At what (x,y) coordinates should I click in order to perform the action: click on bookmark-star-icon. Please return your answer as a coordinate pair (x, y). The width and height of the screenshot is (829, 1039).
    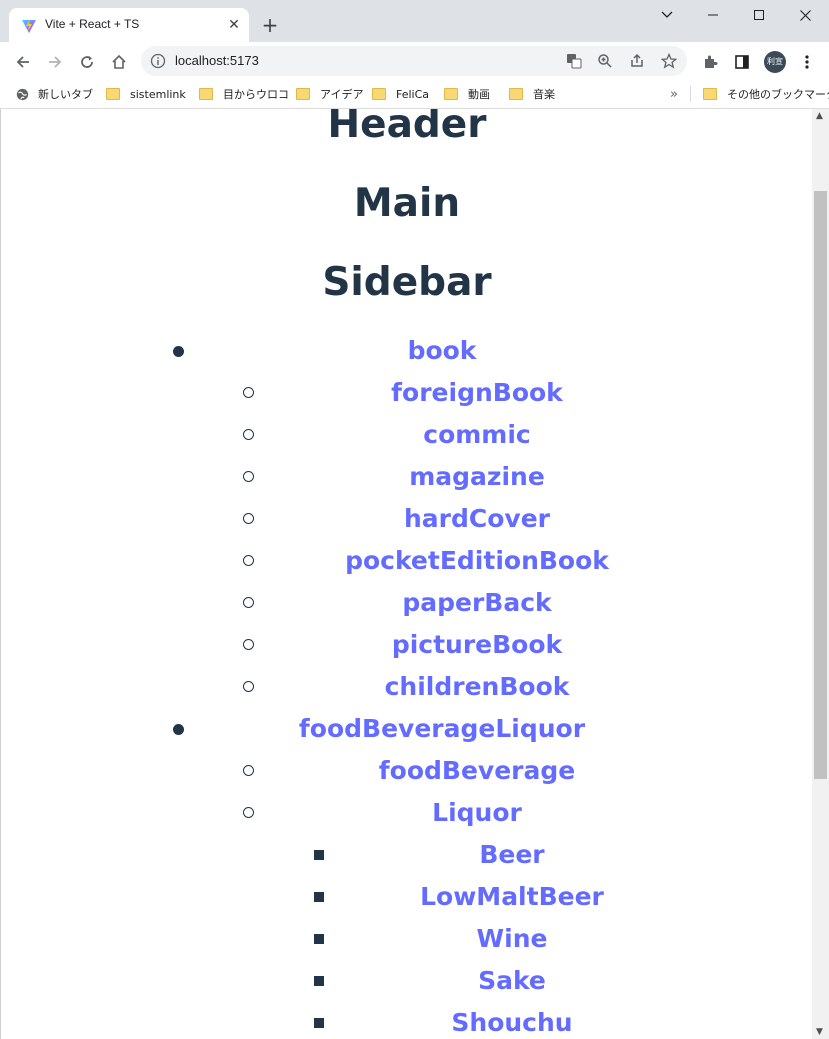
    Looking at the image, I should click on (669, 61).